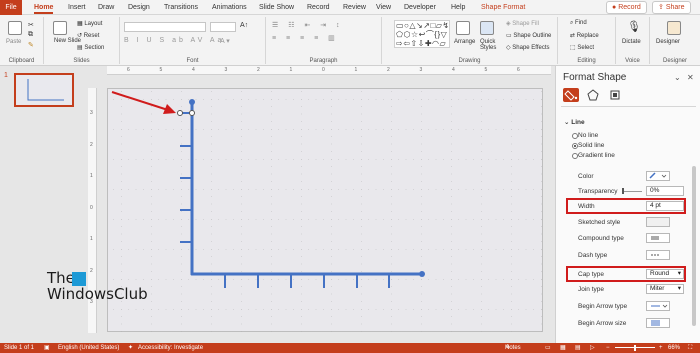  Describe the element at coordinates (89, 23) in the screenshot. I see `layout-button: ▦ Layout` at that location.